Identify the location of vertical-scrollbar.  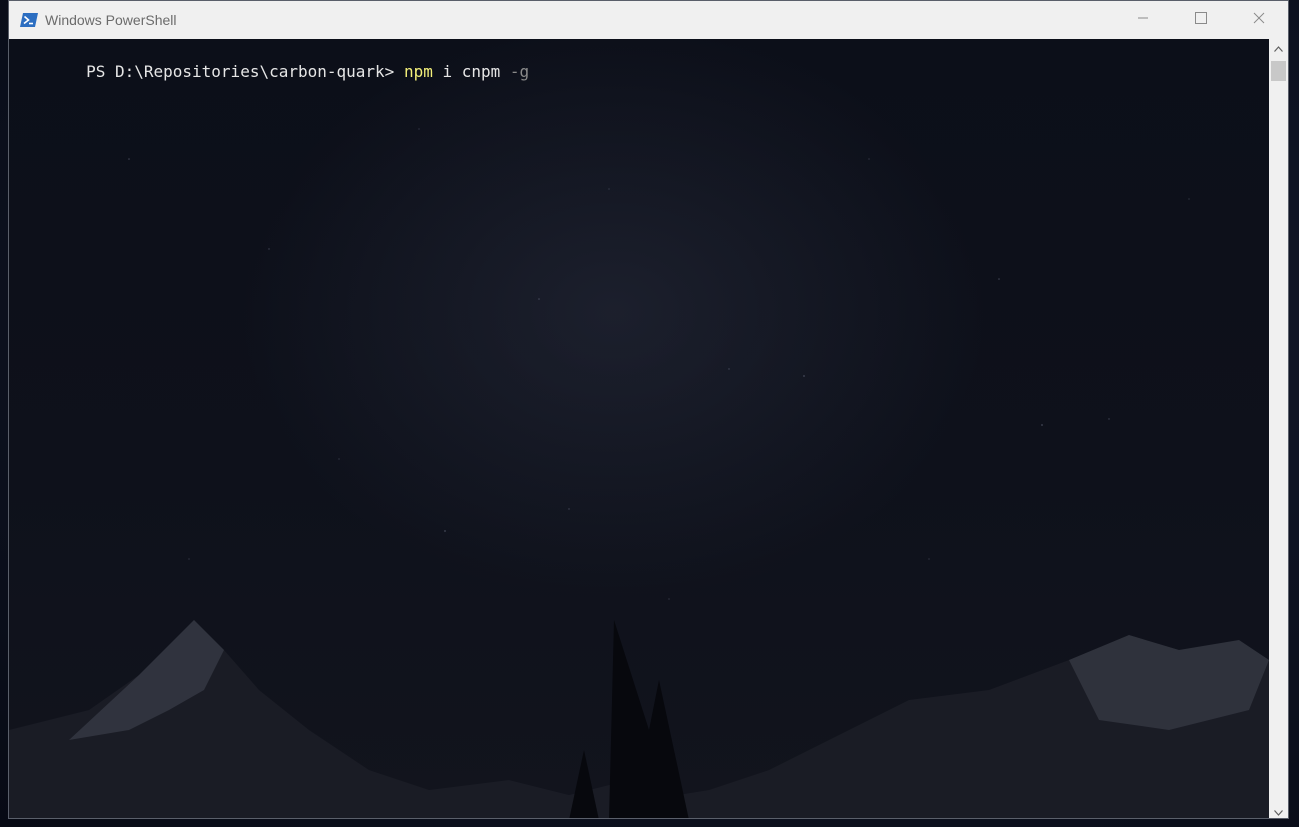
(1278, 429).